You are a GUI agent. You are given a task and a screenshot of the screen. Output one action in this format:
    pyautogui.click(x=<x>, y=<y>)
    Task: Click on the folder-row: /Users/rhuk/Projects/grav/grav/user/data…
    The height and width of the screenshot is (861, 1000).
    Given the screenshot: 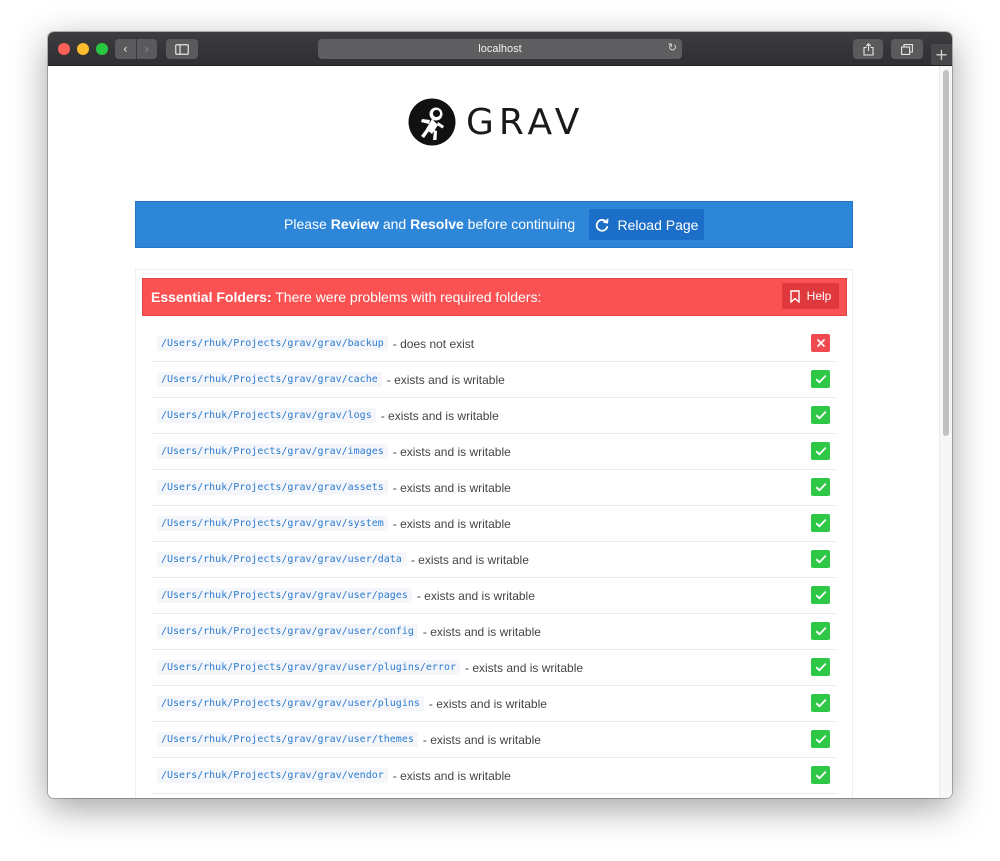 What is the action you would take?
    pyautogui.click(x=494, y=560)
    